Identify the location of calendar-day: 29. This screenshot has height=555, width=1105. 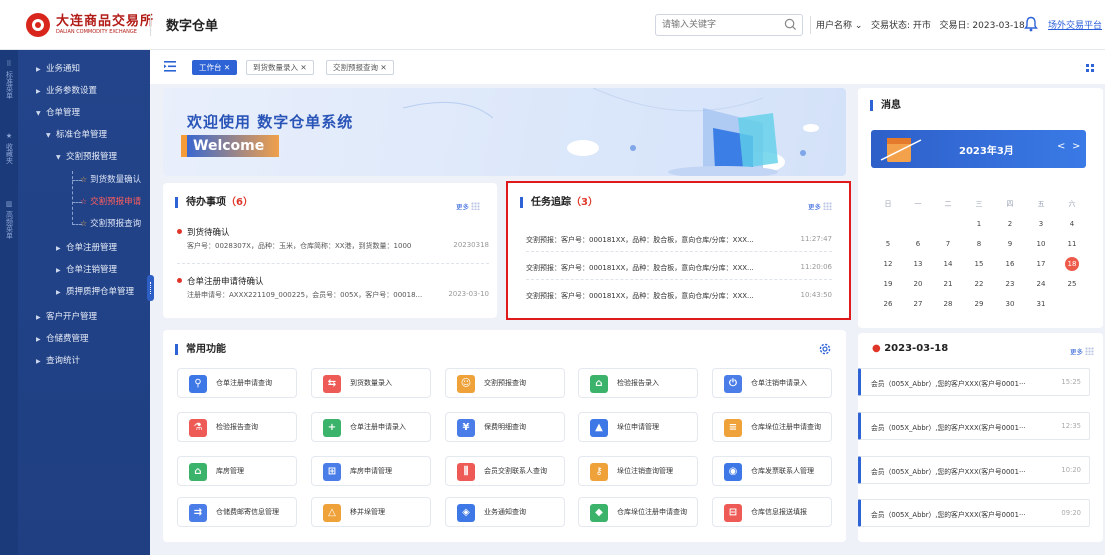
(979, 304).